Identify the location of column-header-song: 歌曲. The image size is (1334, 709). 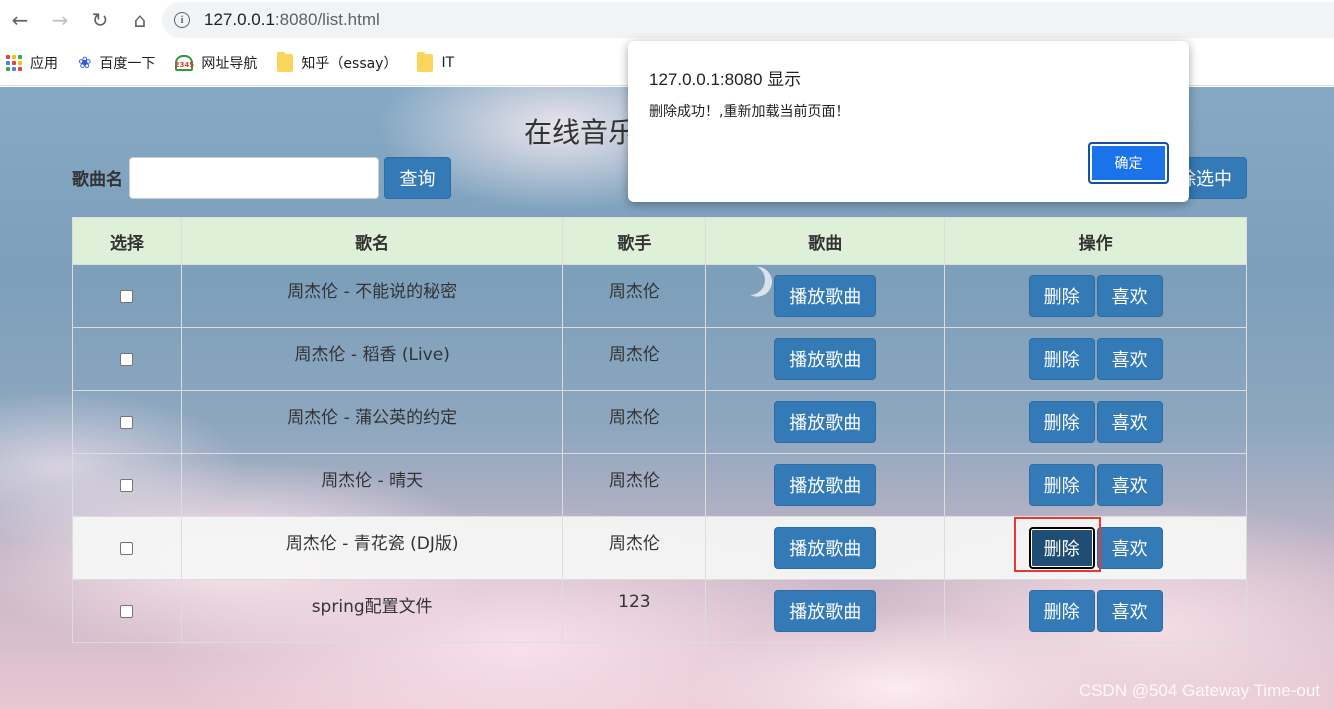
(825, 241).